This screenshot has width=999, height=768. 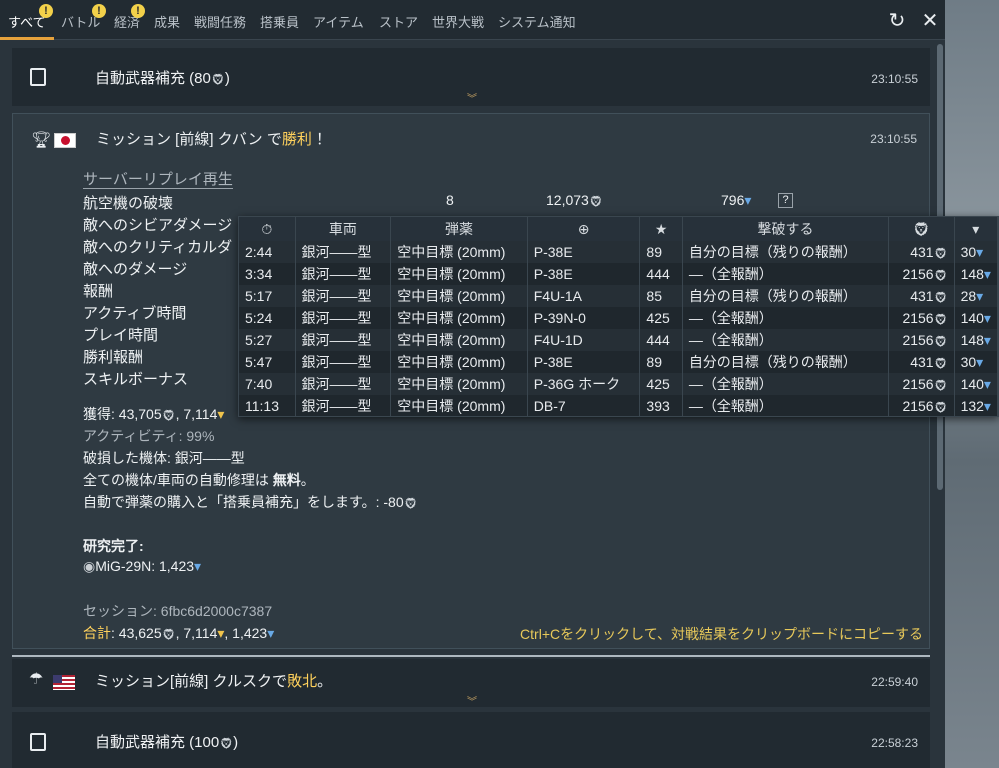 I want to click on refresh-button: ↻, so click(x=897, y=21).